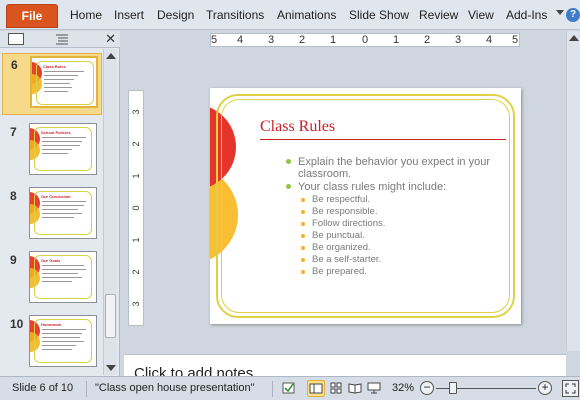 Image resolution: width=580 pixels, height=400 pixels. What do you see at coordinates (16, 39) in the screenshot?
I see `slides-tab-icon` at bounding box center [16, 39].